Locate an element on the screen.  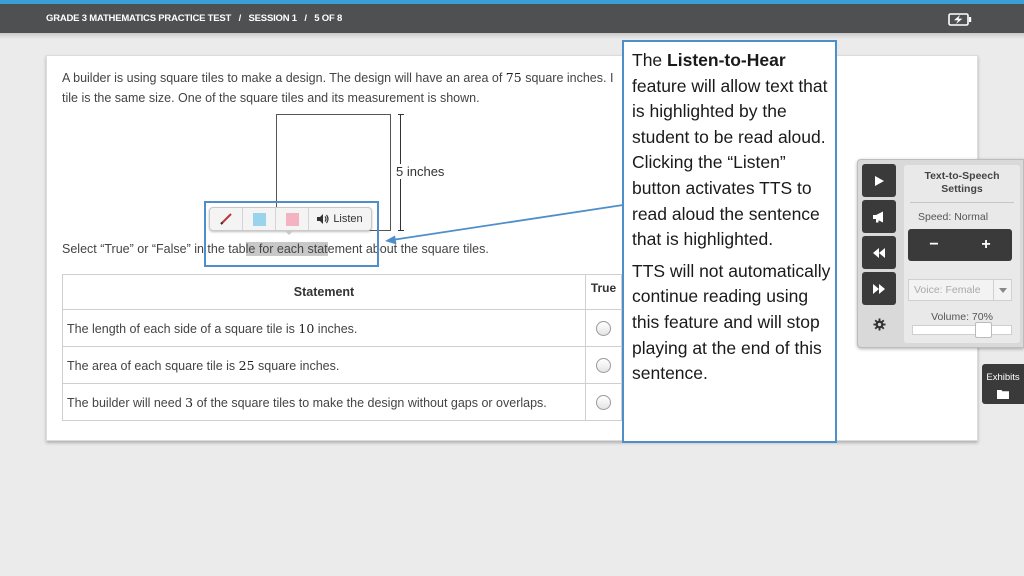
volume-slider-thumb is located at coordinates (983, 330).